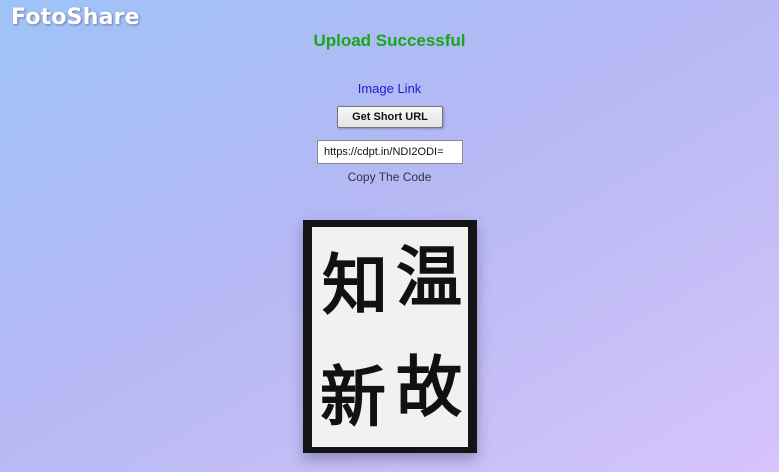 The height and width of the screenshot is (472, 779). I want to click on copy-code-label: Copy The Code, so click(389, 177).